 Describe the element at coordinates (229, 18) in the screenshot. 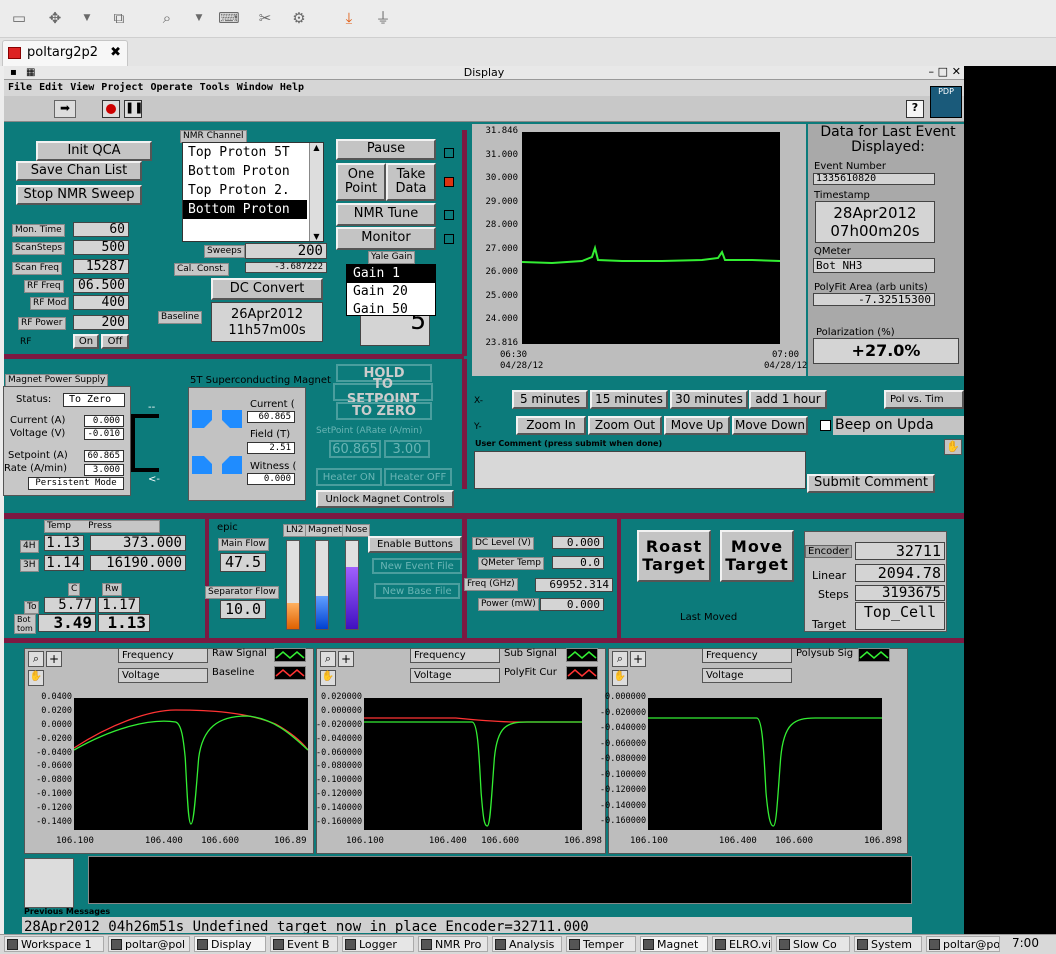

I see `keyboard-icon: ⌨` at that location.